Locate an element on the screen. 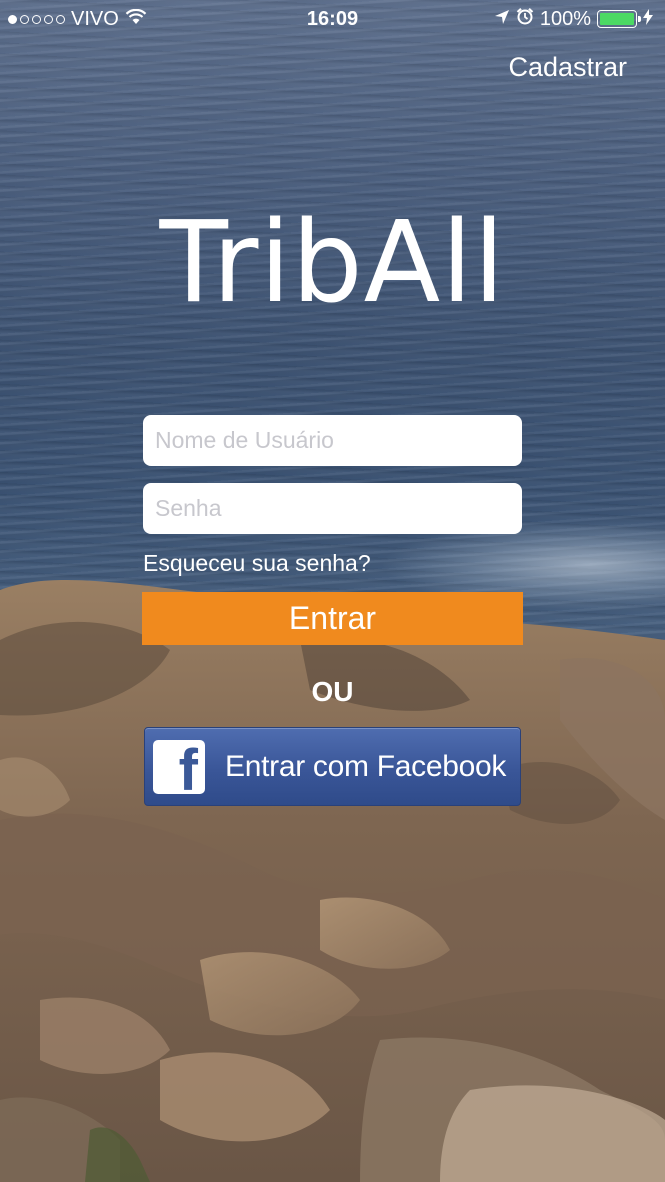 The width and height of the screenshot is (665, 1182). facebook-login-button: f Entrar com Facebook is located at coordinates (332, 766).